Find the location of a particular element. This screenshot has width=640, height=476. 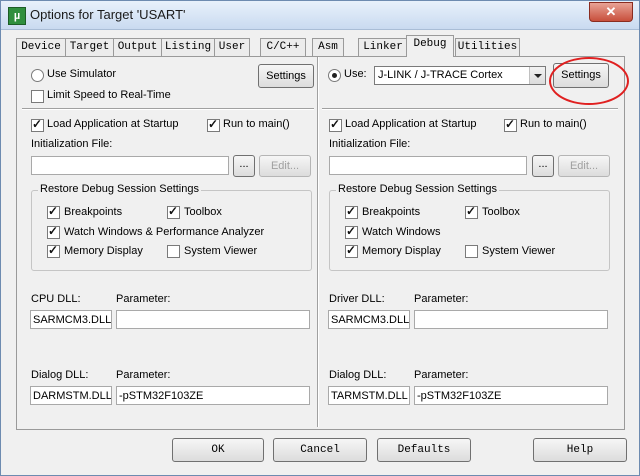

help-button: Help is located at coordinates (580, 450).